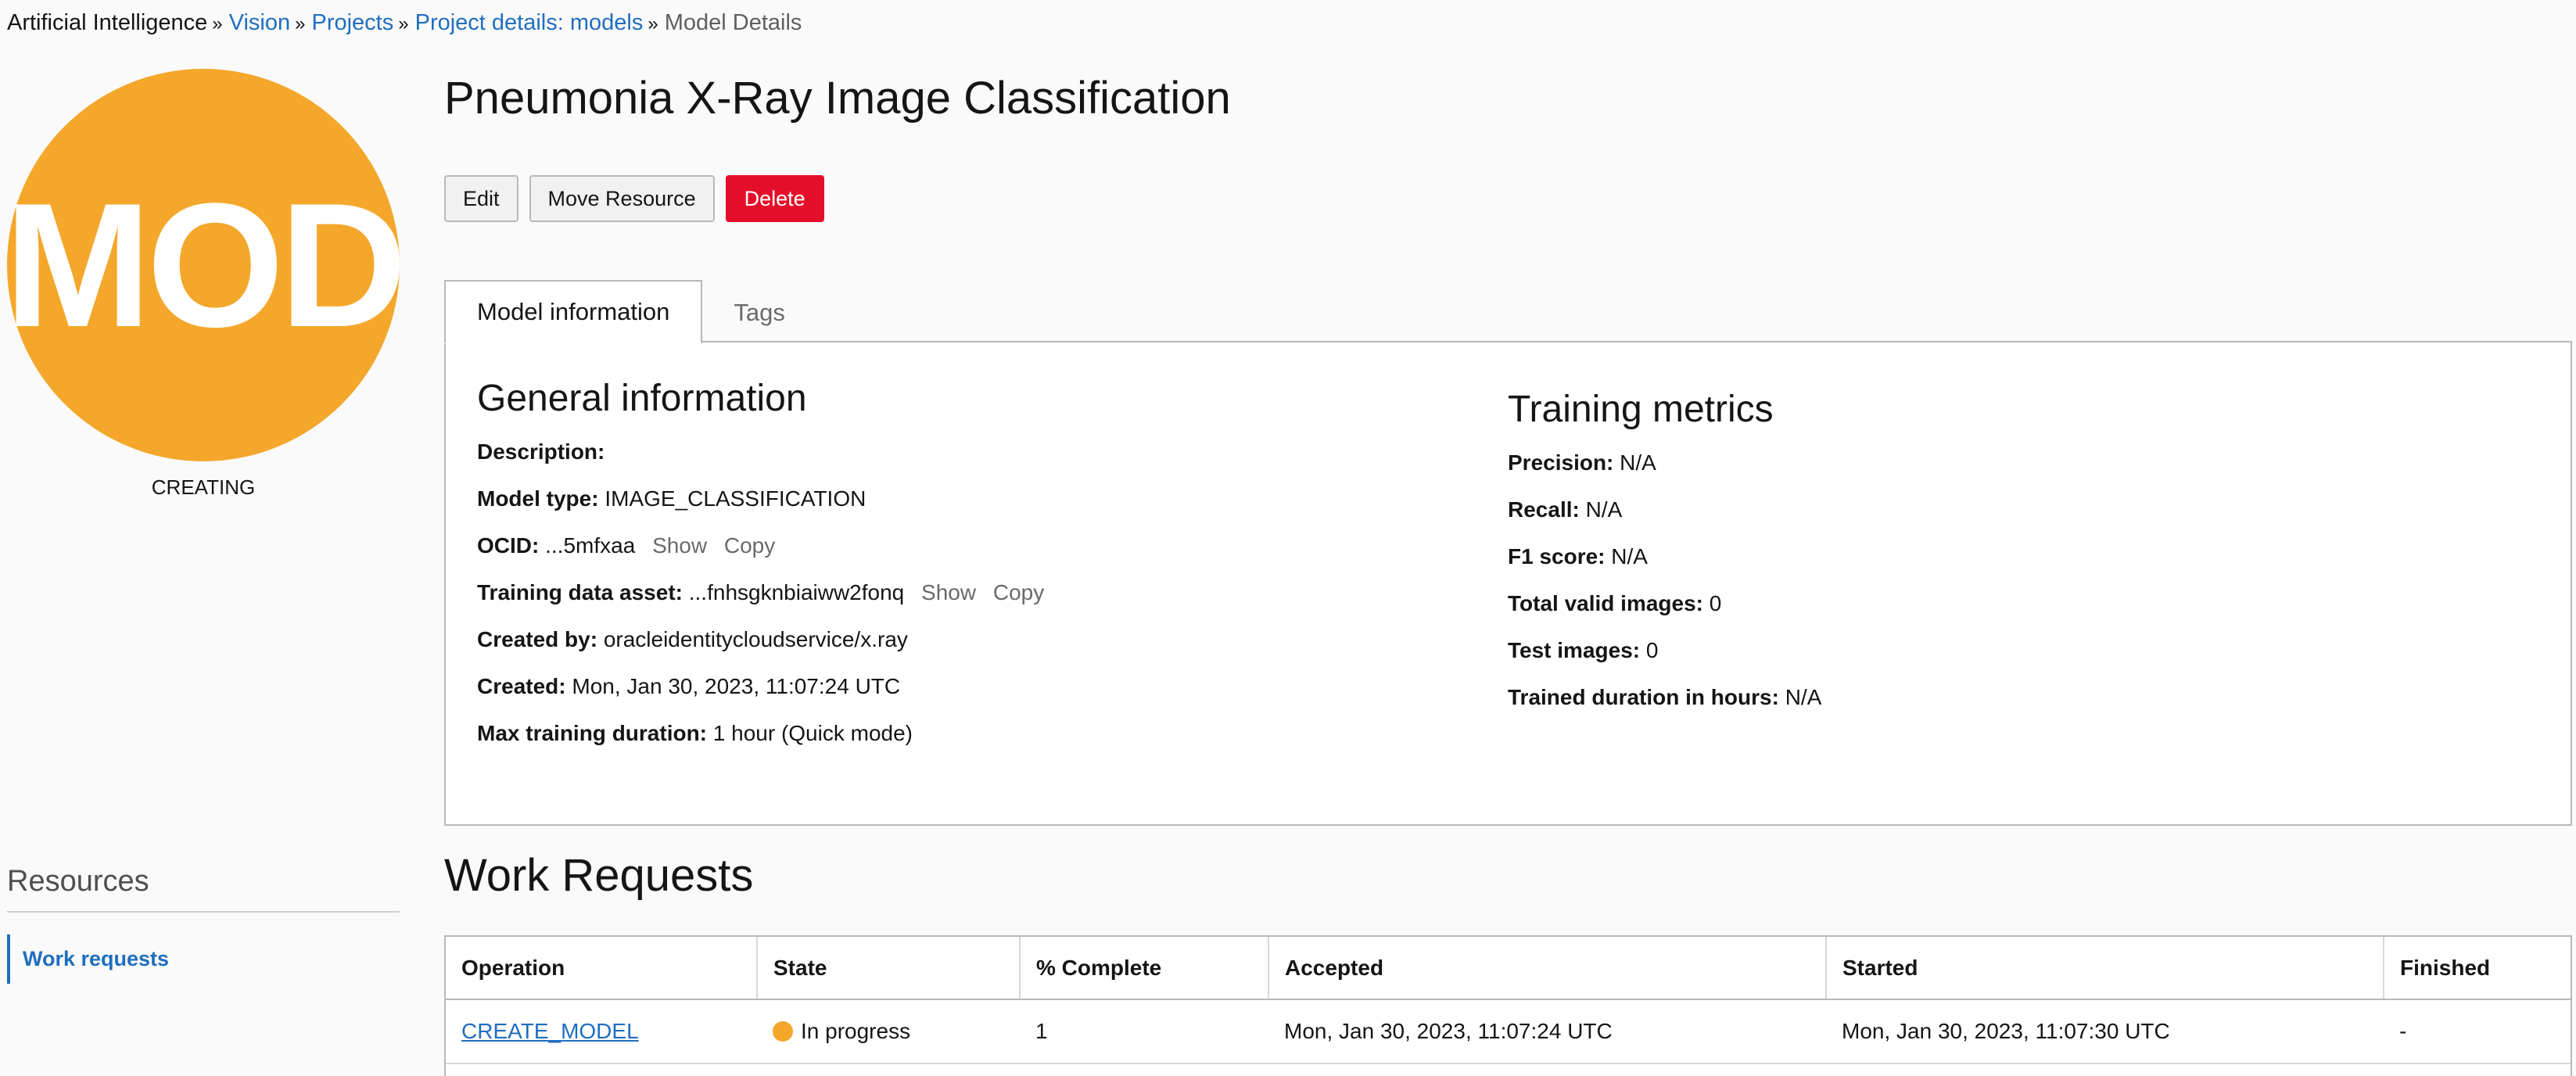 The height and width of the screenshot is (1076, 2576). I want to click on total-valid-images-row: Total valid images: 0, so click(1977, 603).